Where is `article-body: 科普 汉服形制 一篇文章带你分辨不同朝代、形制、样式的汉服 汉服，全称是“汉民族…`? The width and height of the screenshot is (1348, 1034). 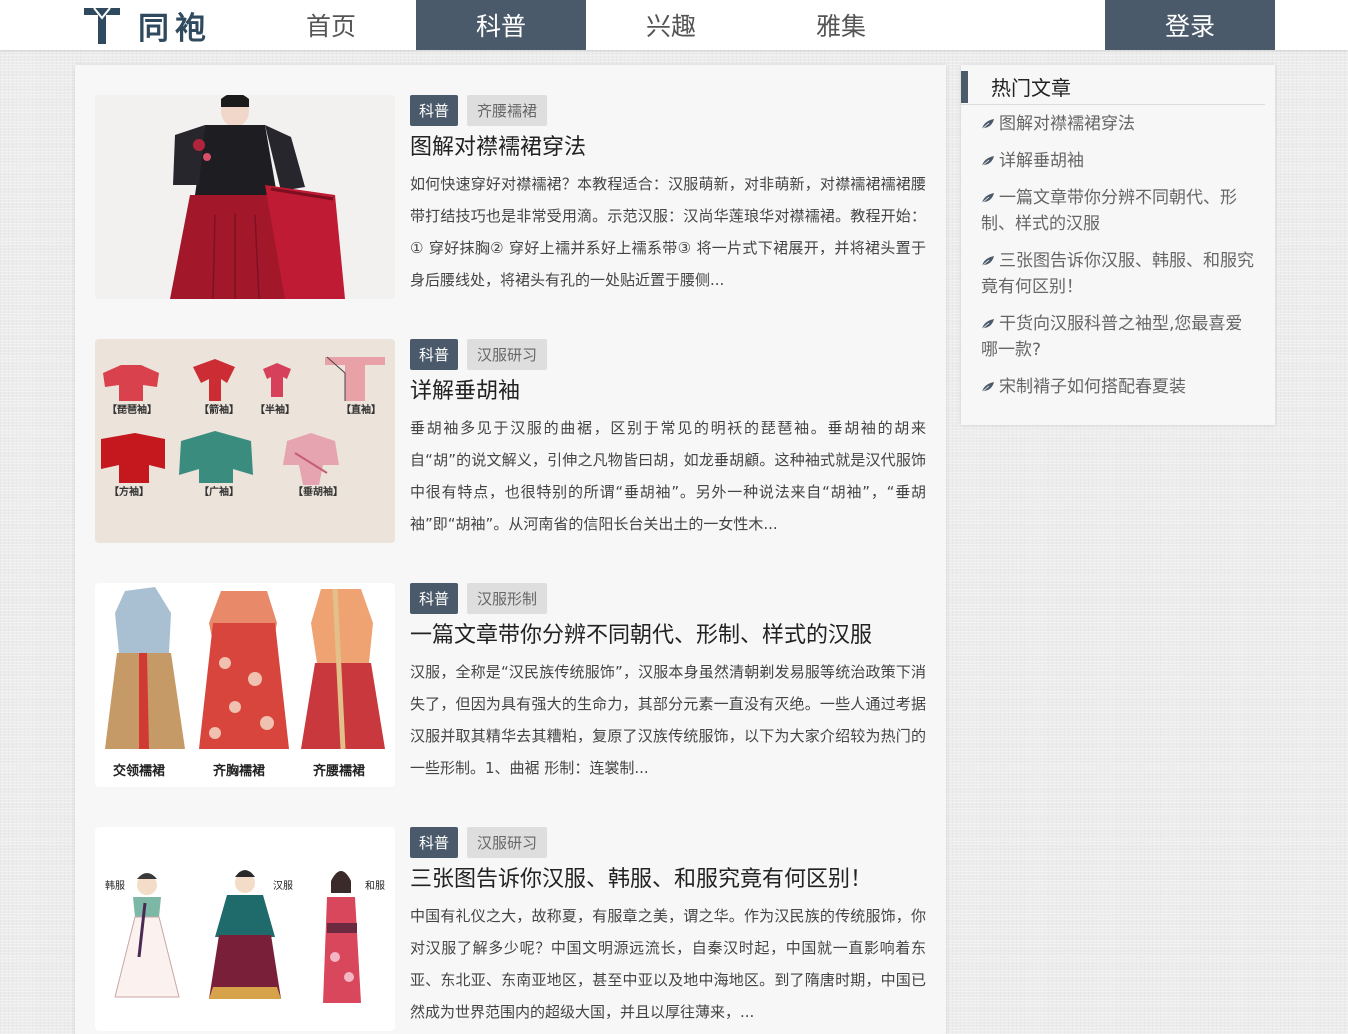
article-body: 科普 汉服形制 一篇文章带你分辨不同朝代、形制、样式的汉服 汉服，全称是“汉民族… is located at coordinates (668, 683).